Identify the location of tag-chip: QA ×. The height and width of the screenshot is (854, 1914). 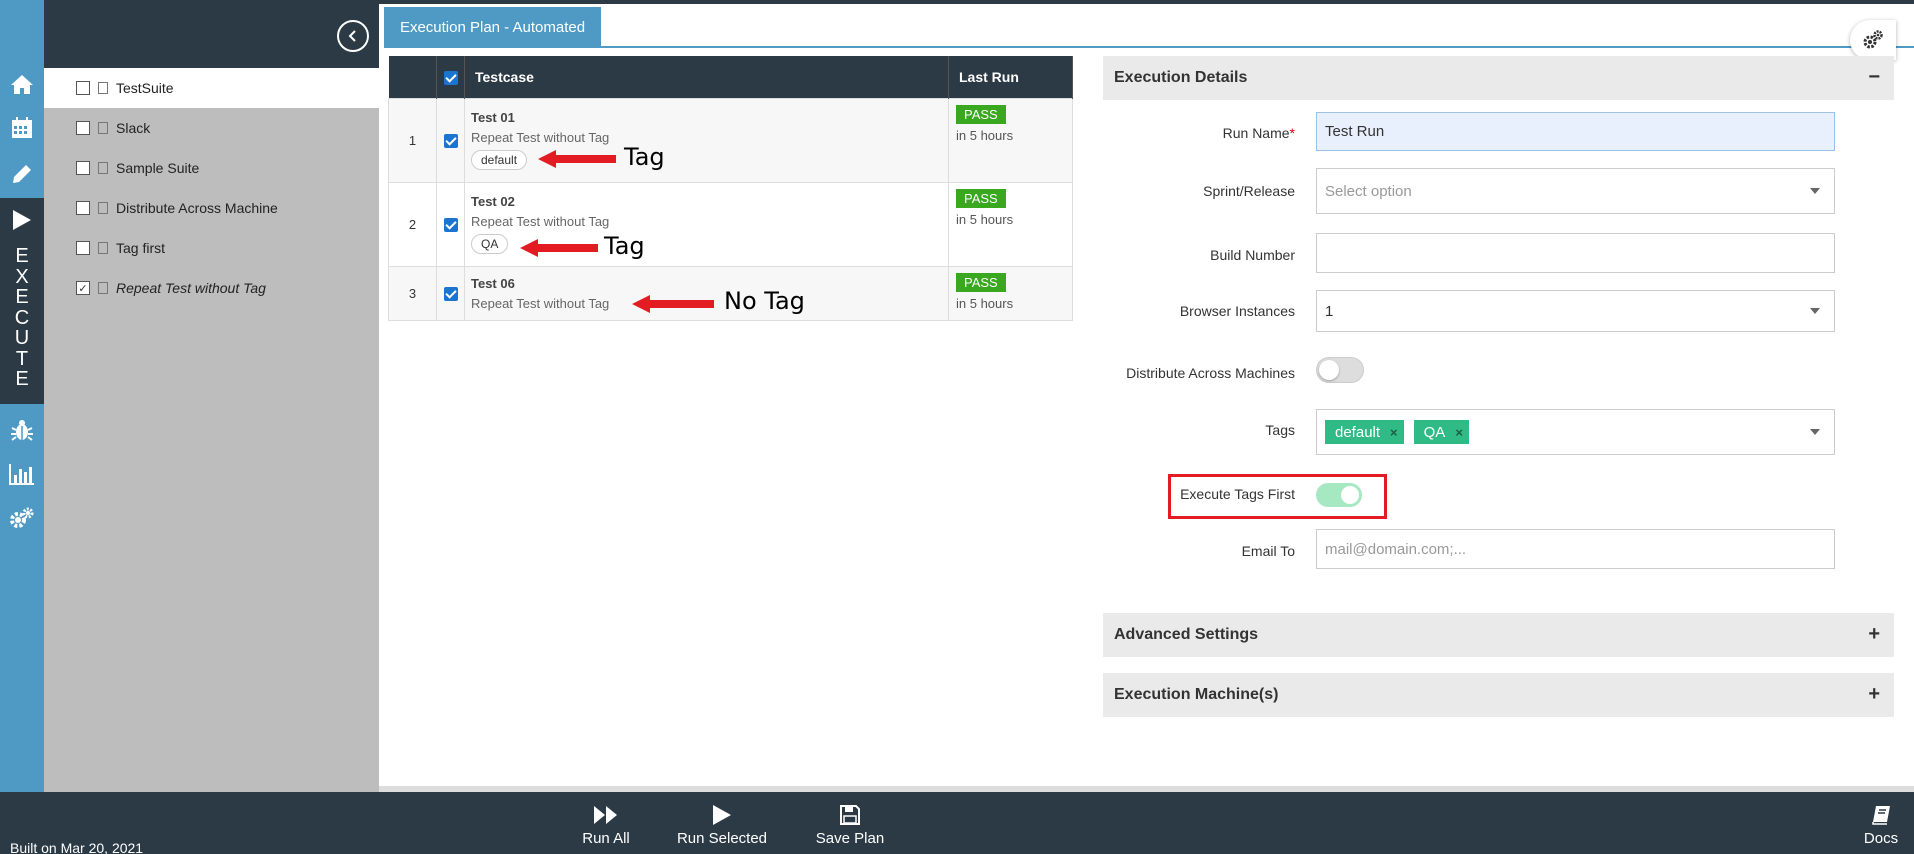
(1441, 432).